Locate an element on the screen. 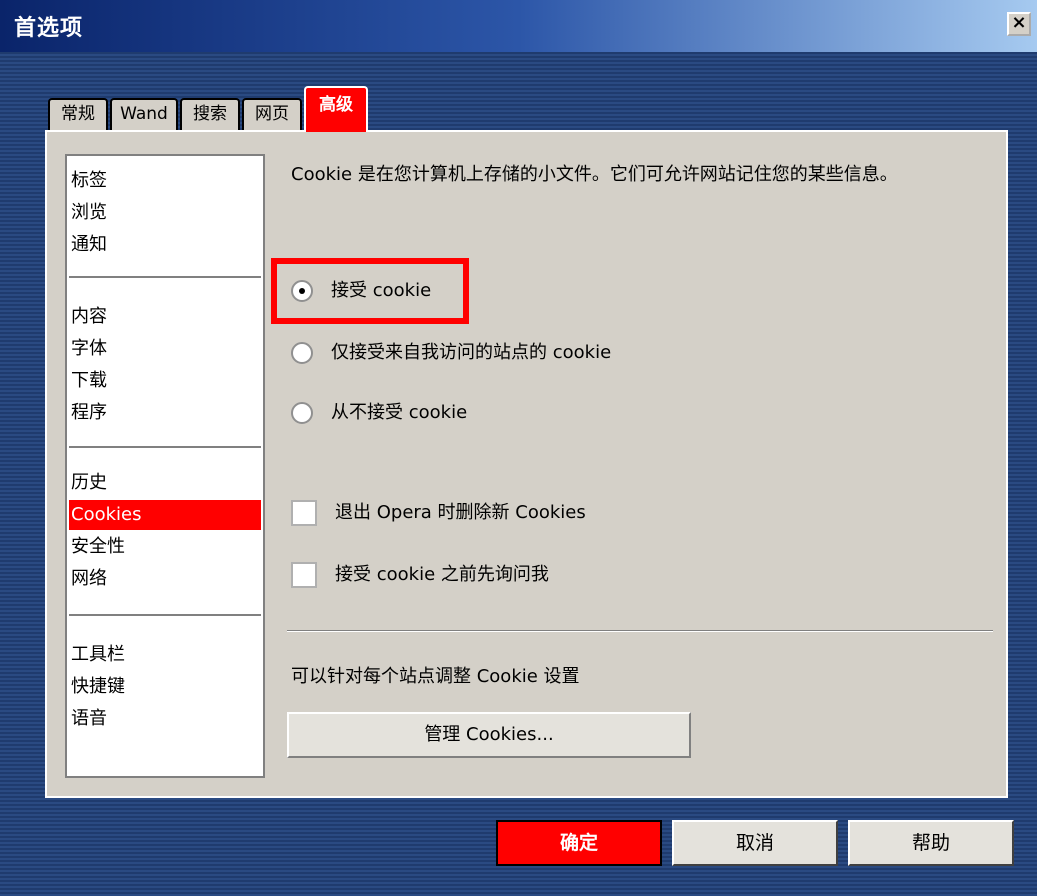 The height and width of the screenshot is (896, 1037). radio-label: 接受 cookie is located at coordinates (381, 290).